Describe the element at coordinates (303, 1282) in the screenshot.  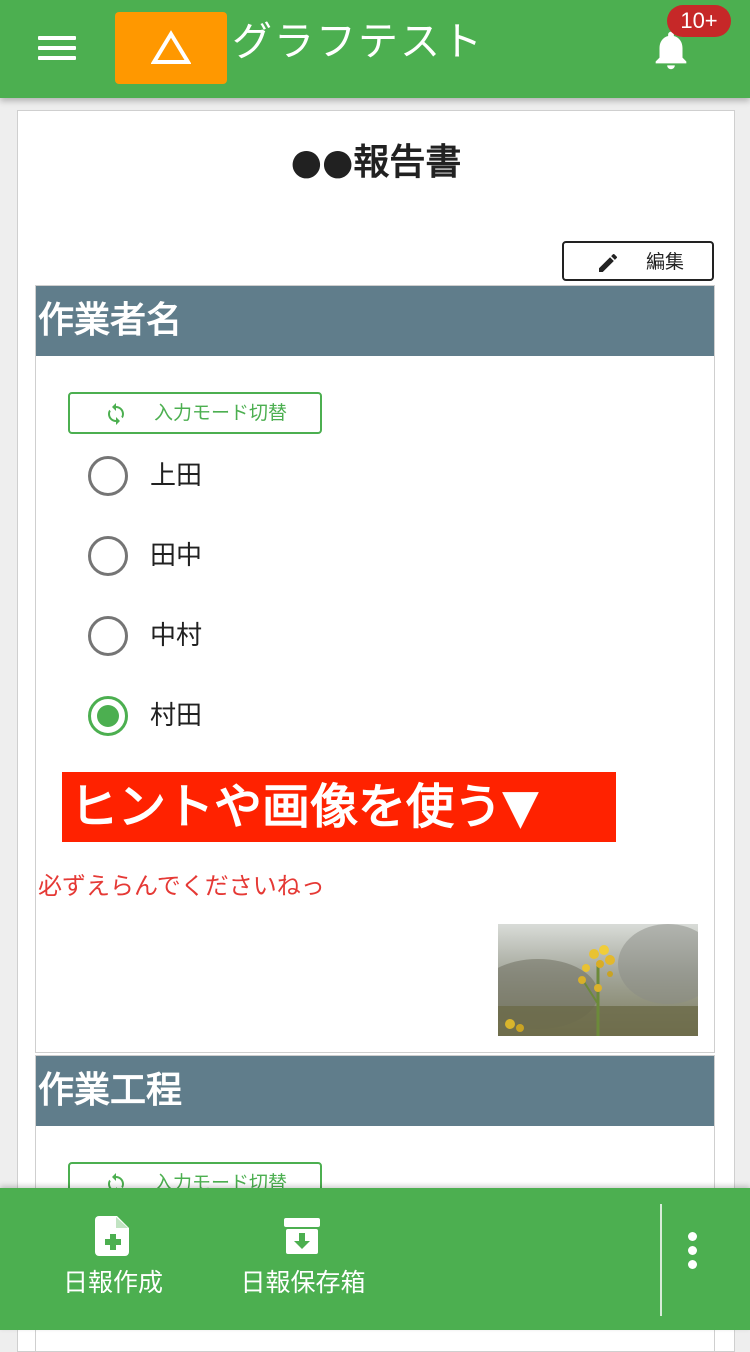
I see `report-archive-label: 日報保存箱` at that location.